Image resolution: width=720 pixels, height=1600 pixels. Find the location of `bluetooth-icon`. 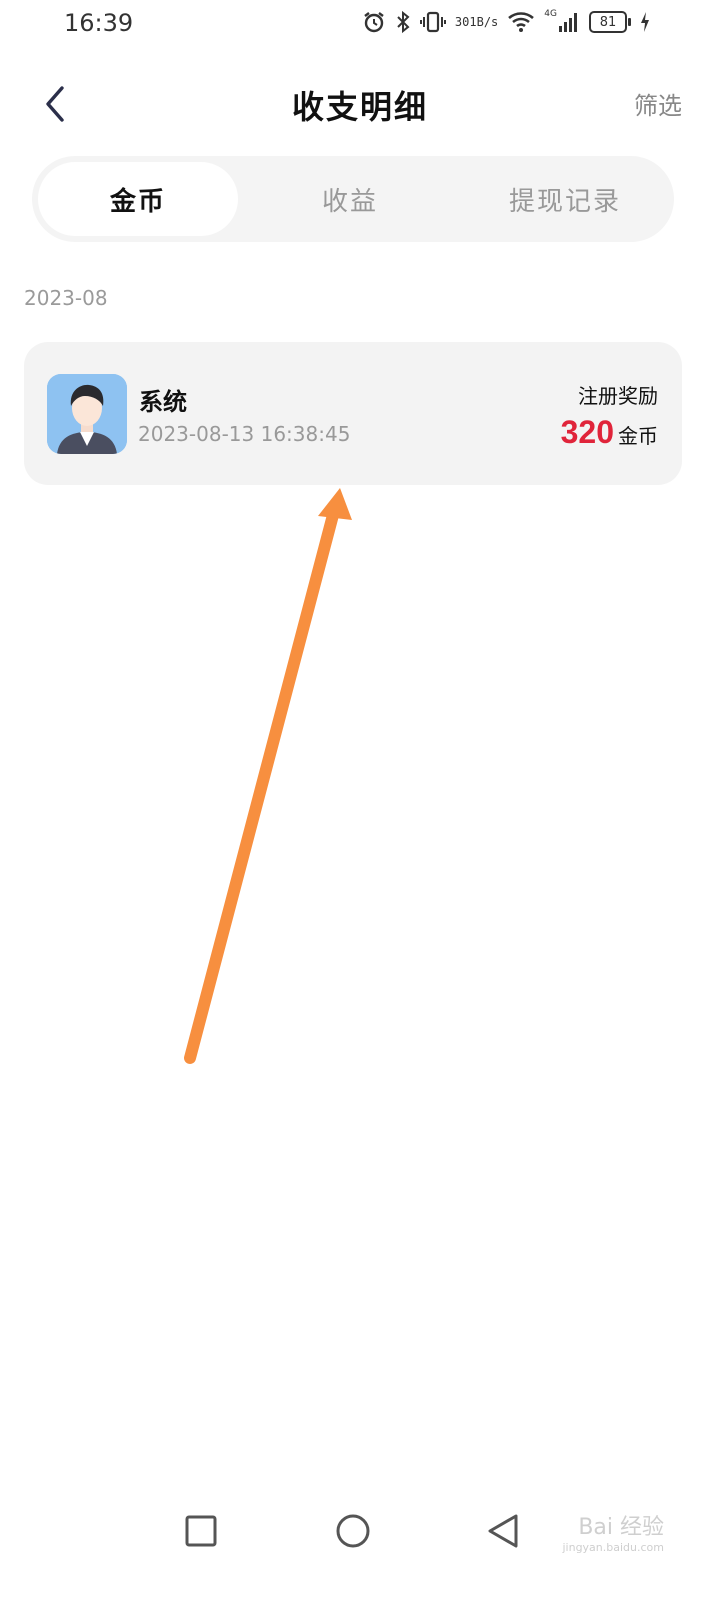

bluetooth-icon is located at coordinates (403, 22).